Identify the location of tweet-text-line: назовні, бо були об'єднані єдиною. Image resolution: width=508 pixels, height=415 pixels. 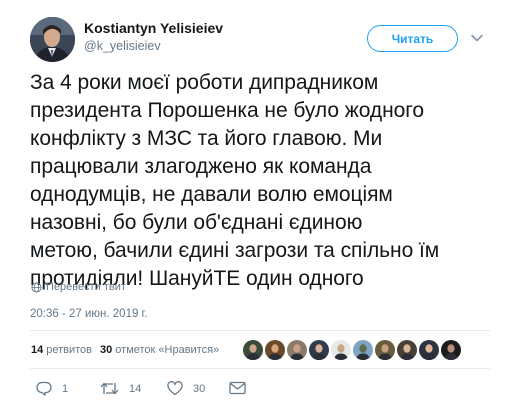
(196, 222).